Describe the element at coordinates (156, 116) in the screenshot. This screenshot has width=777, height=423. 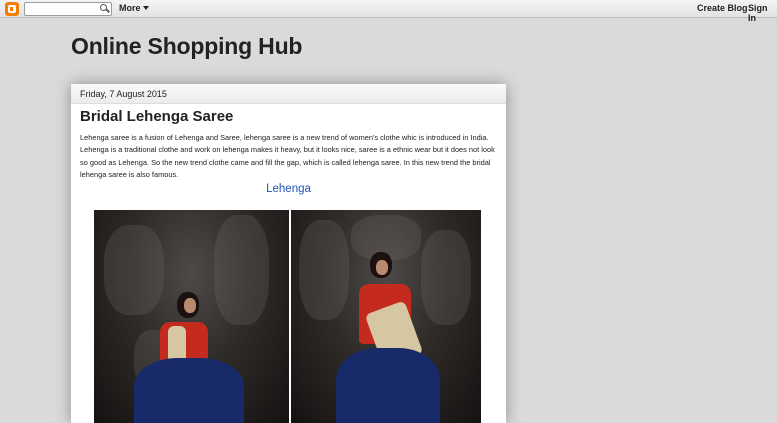
I see `post-title: Bridal Lehenga Saree` at that location.